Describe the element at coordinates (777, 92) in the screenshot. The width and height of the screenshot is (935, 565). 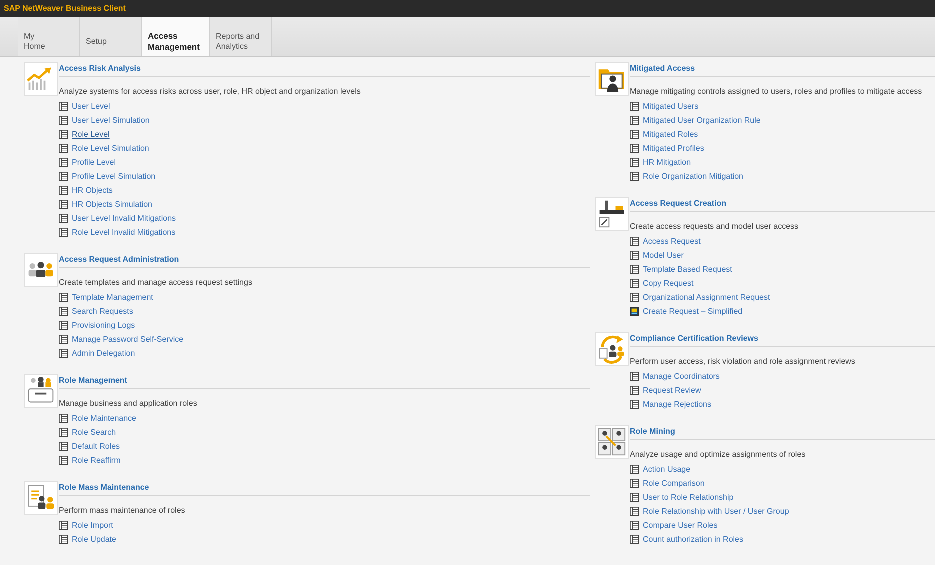
I see `section-description: Manage mitigating controls assigned to users, roles and profiles to mitigate access` at that location.